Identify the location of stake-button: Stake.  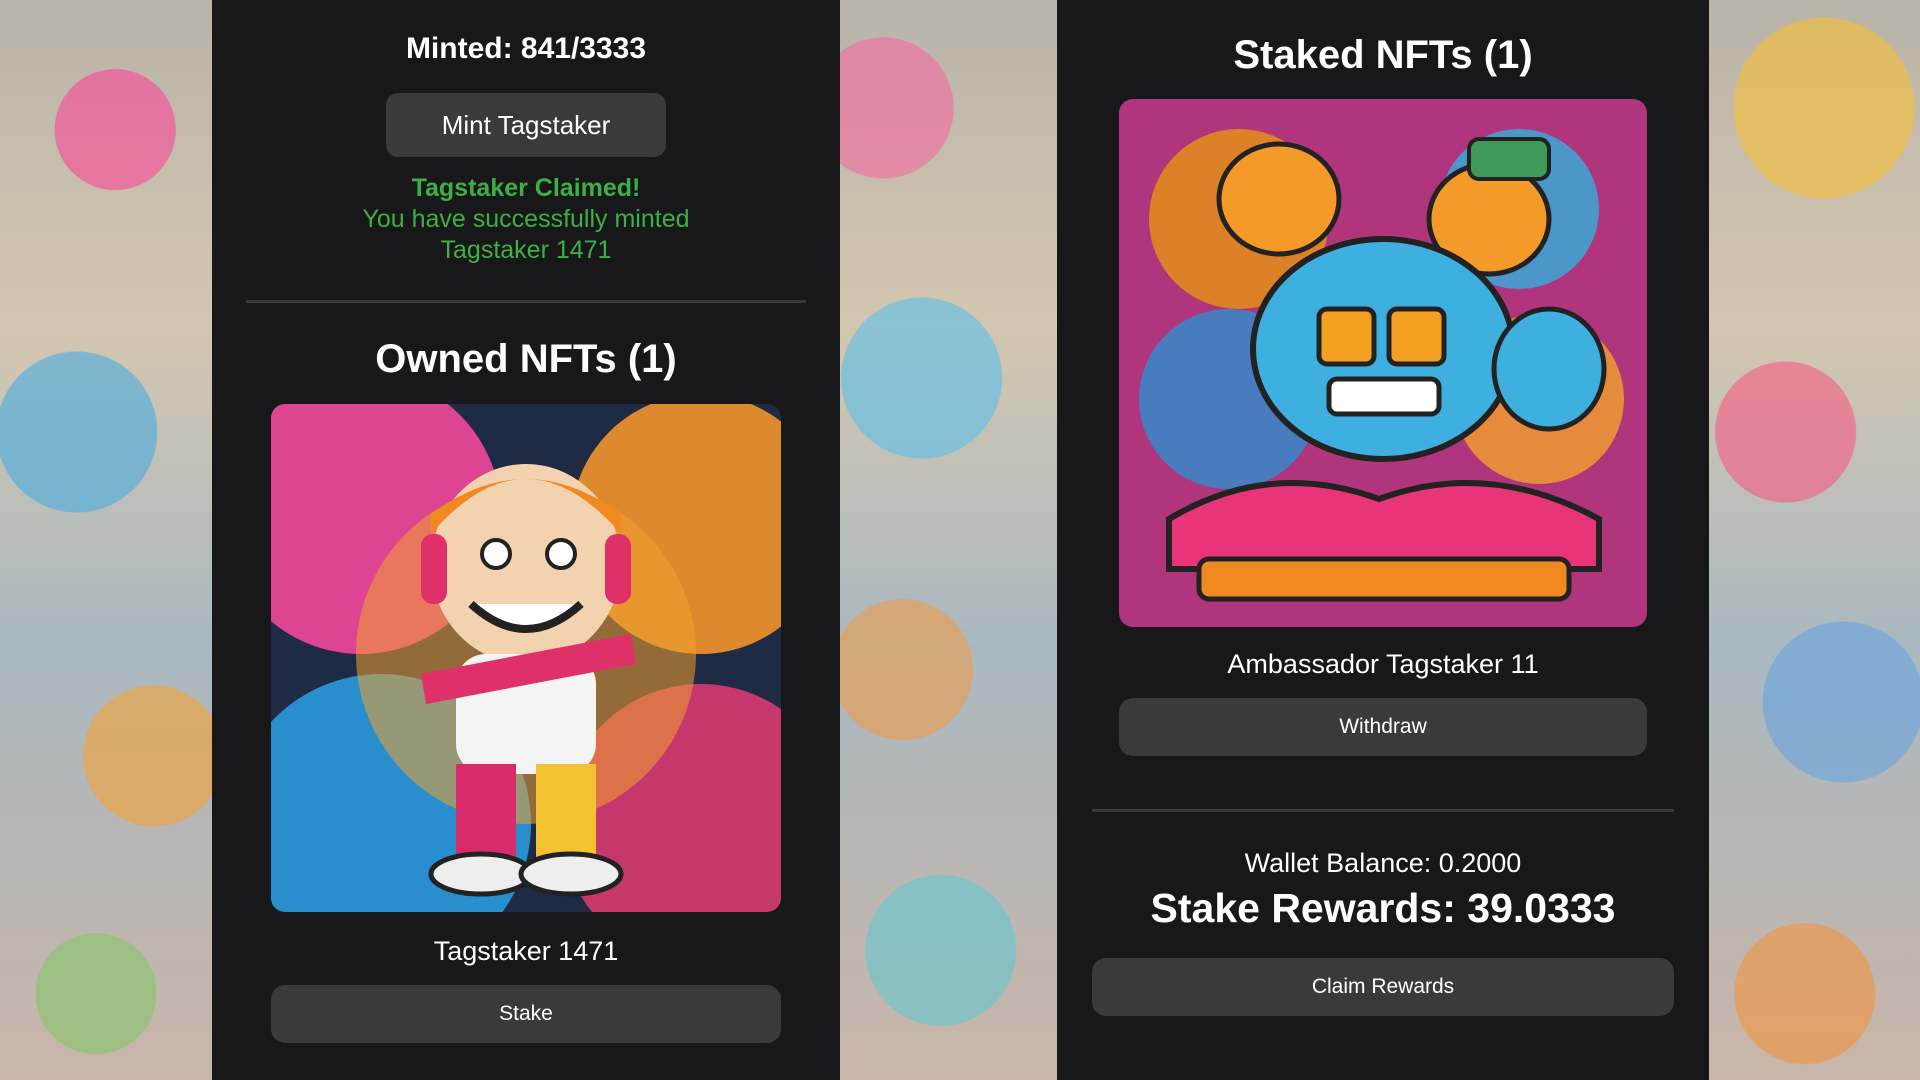
(526, 1014).